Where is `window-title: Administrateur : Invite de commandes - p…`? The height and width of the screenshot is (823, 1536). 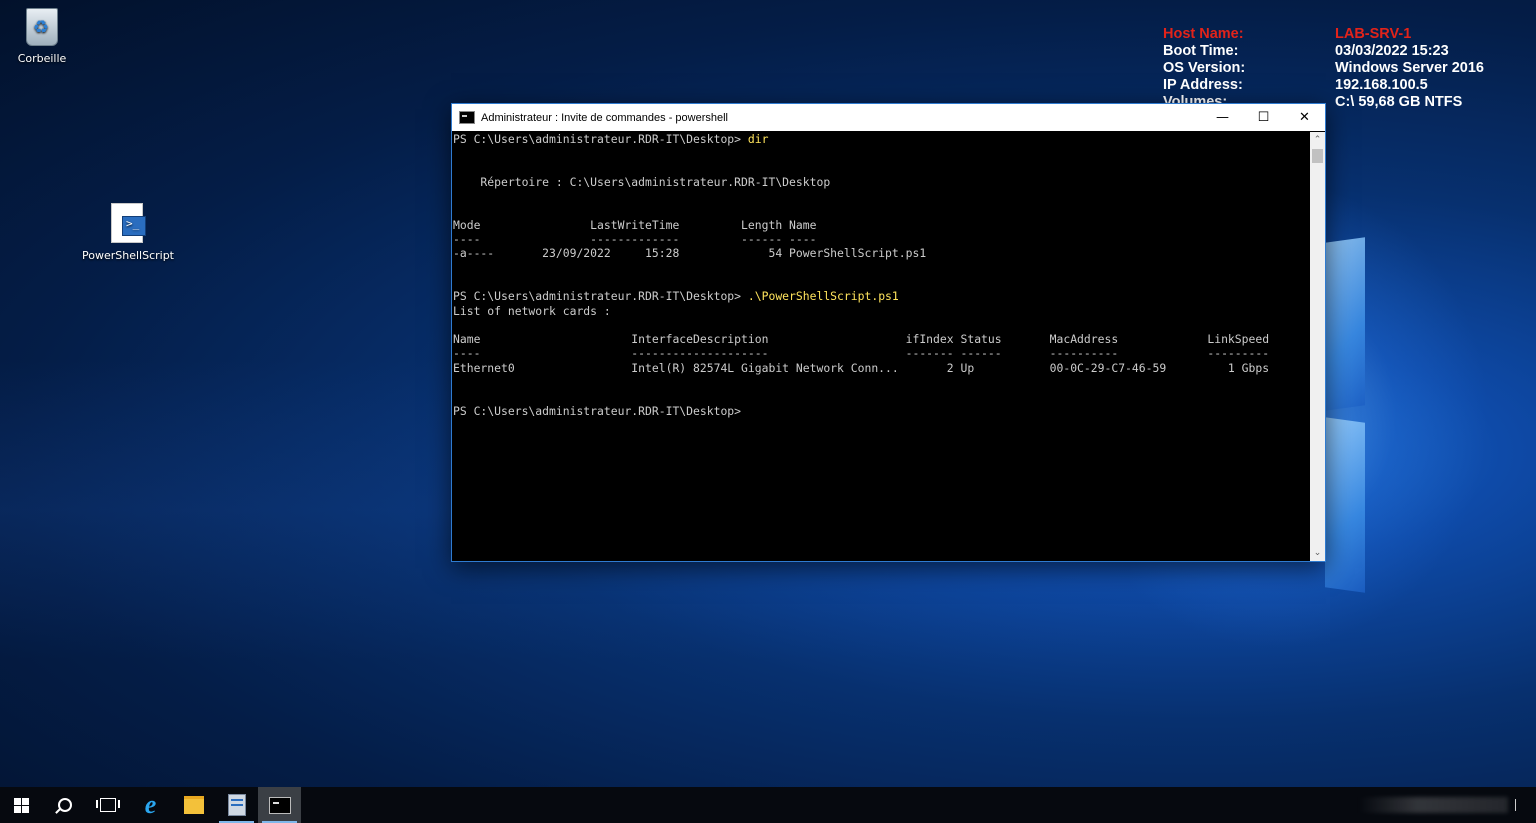
window-title: Administrateur : Invite de commandes - p… is located at coordinates (604, 117).